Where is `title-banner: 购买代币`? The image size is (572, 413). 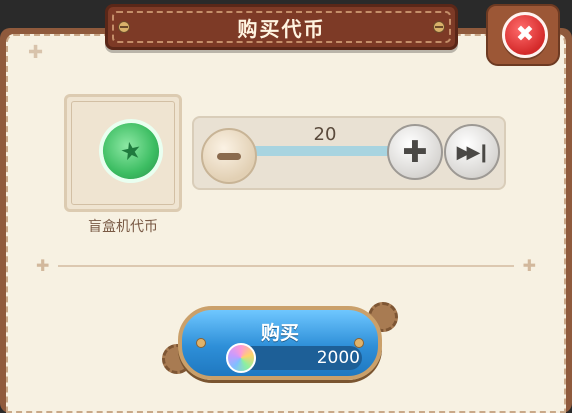 title-banner: 购买代币 is located at coordinates (281, 27).